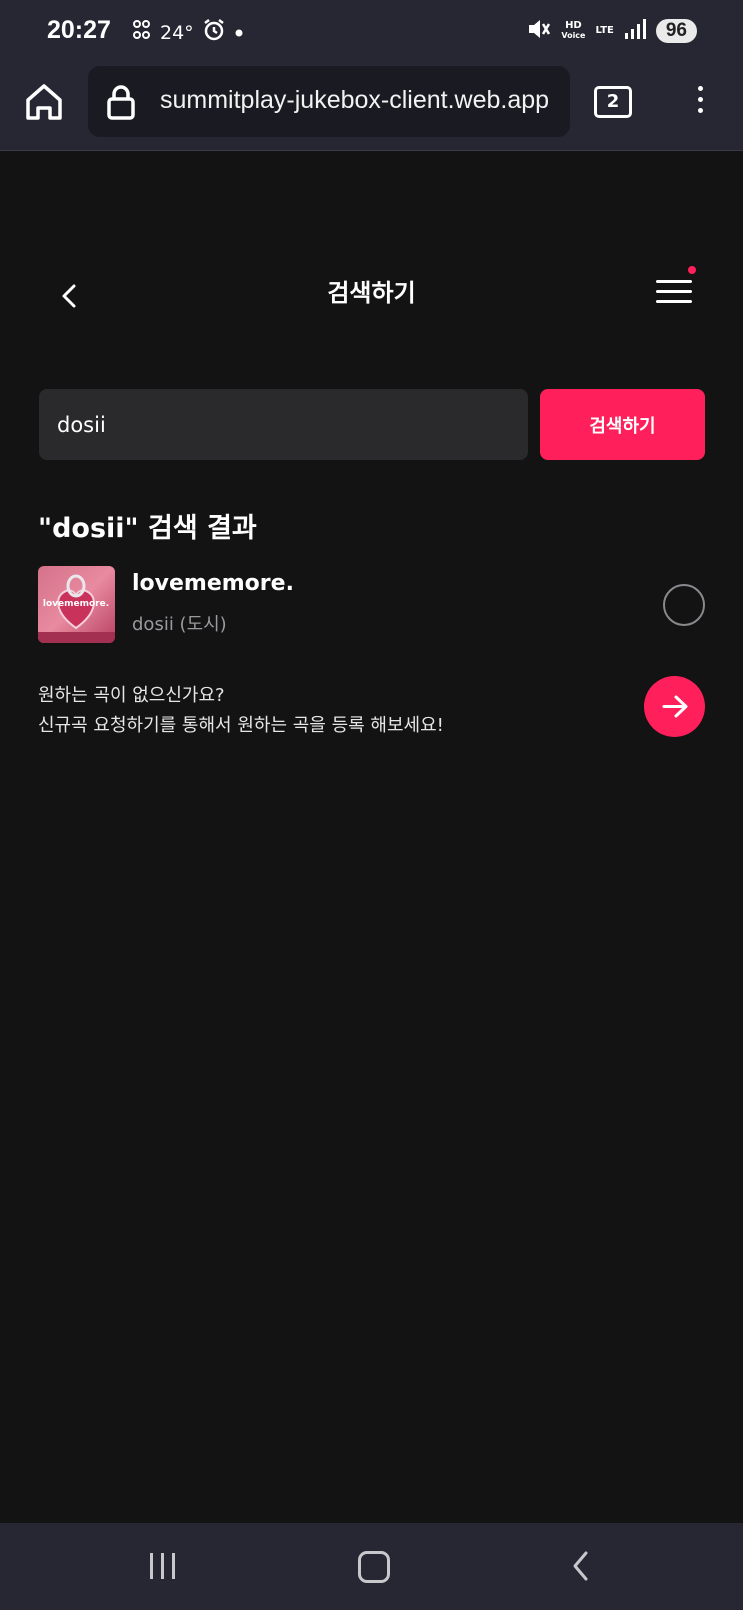  What do you see at coordinates (44, 102) in the screenshot?
I see `home-icon` at bounding box center [44, 102].